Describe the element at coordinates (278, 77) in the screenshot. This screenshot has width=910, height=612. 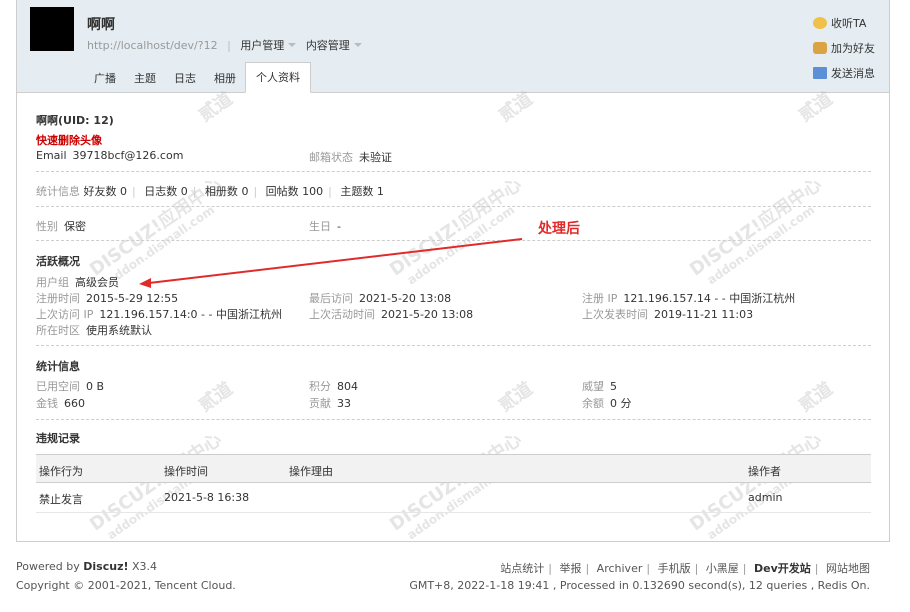
I see `tab-profile: 个人资料` at that location.